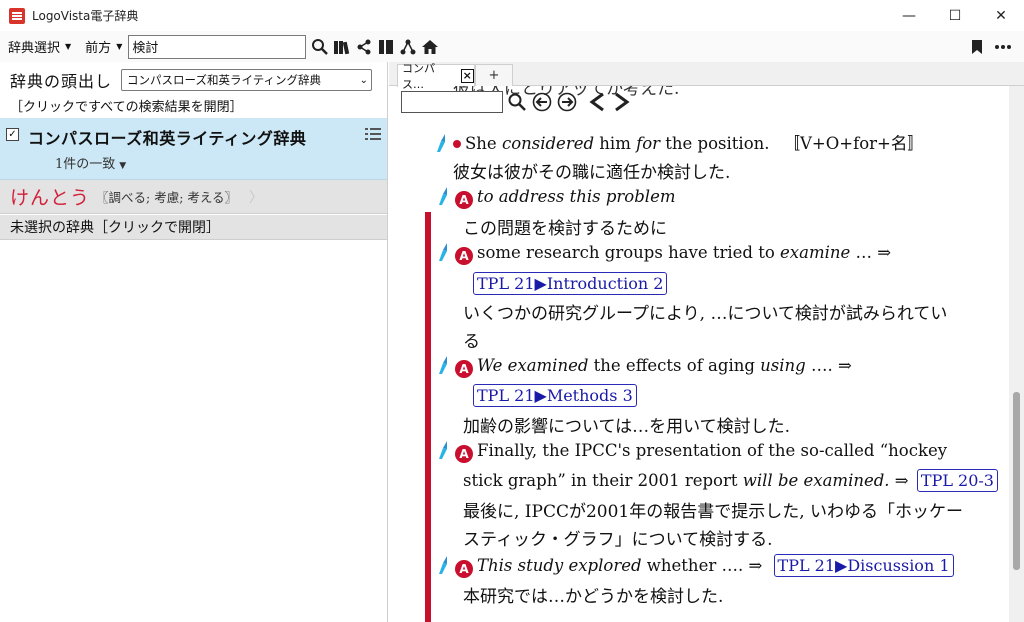 Image resolution: width=1024 pixels, height=622 pixels. What do you see at coordinates (512, 46) in the screenshot?
I see `toolbar: 辞典選択 ▼ 前方 ▼` at bounding box center [512, 46].